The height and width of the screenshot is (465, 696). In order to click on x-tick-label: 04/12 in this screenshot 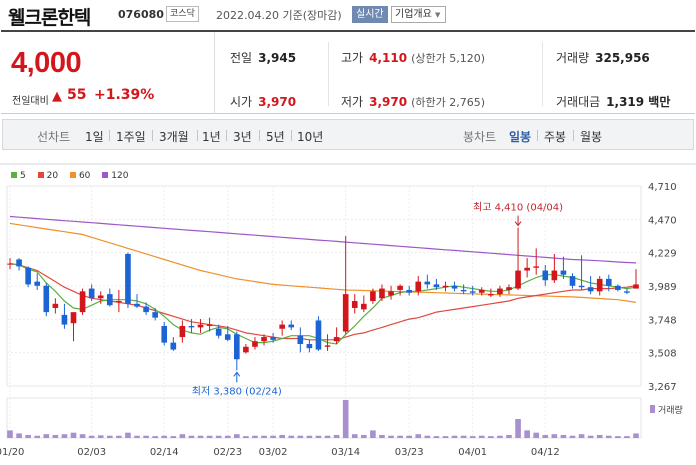, I will do `click(545, 452)`.